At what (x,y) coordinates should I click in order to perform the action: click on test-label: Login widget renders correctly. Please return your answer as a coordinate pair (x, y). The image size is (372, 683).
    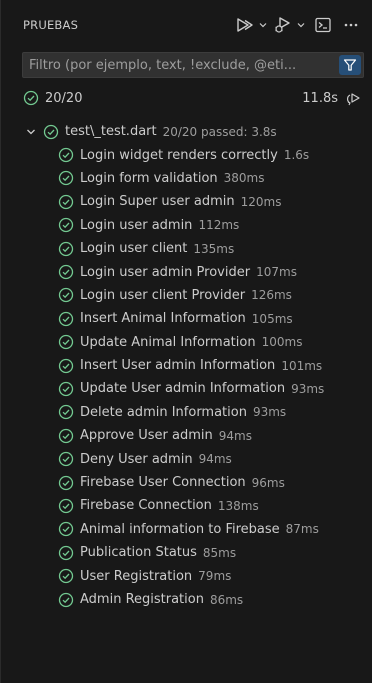
    Looking at the image, I should click on (179, 155).